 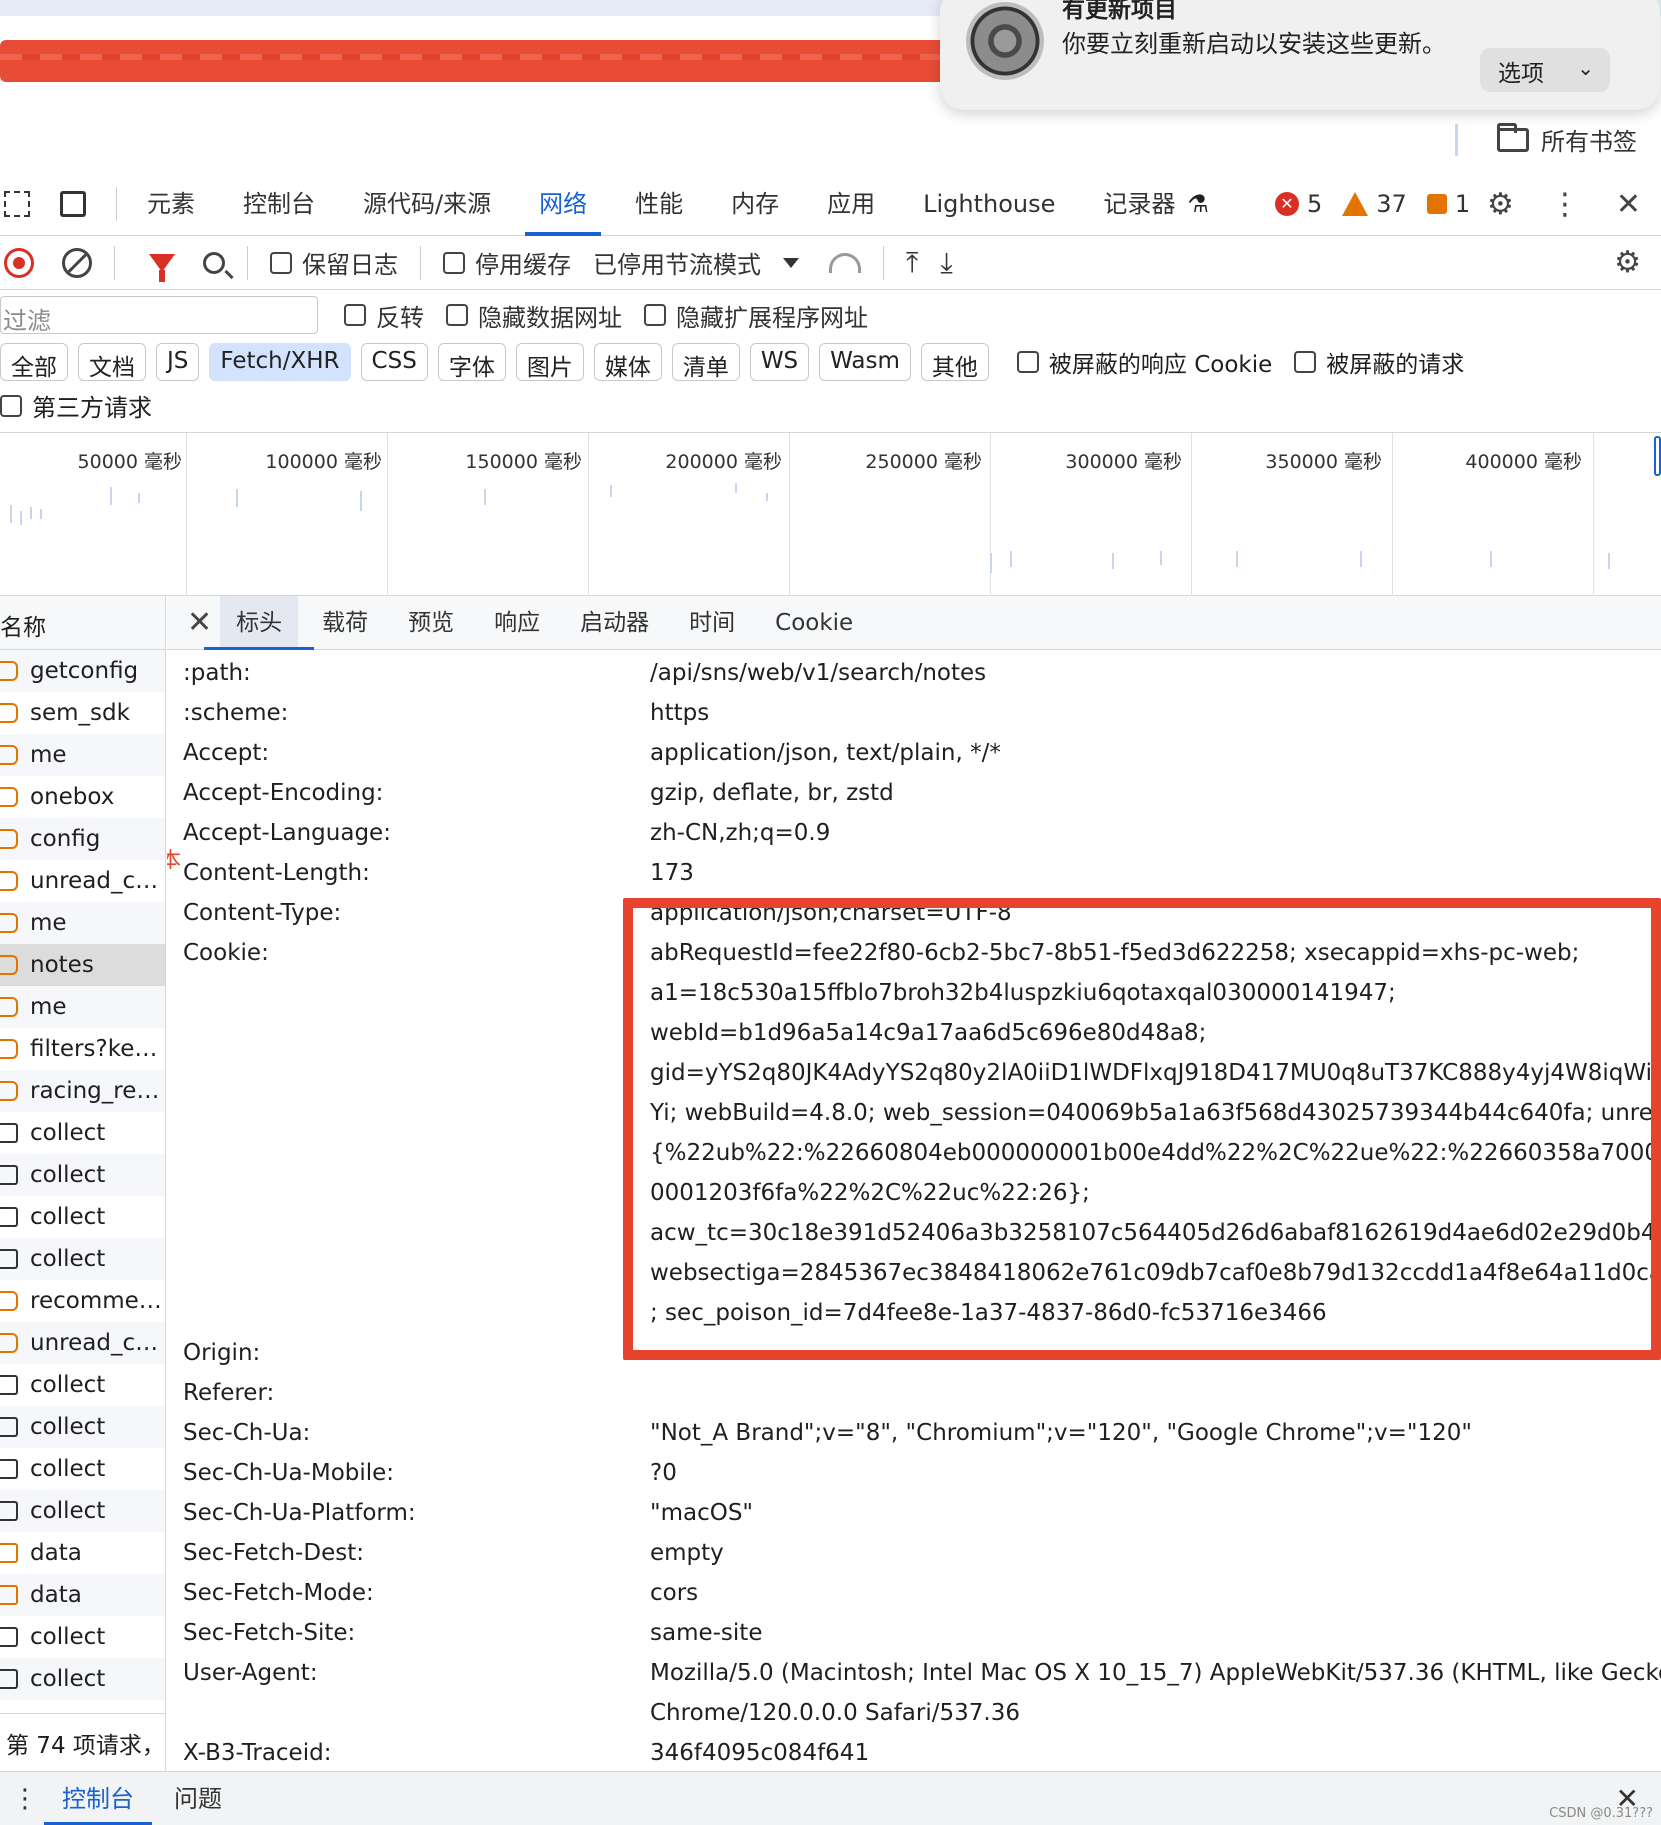 I want to click on console-status-counters: ✕ 5 37 1, so click(x=1372, y=204).